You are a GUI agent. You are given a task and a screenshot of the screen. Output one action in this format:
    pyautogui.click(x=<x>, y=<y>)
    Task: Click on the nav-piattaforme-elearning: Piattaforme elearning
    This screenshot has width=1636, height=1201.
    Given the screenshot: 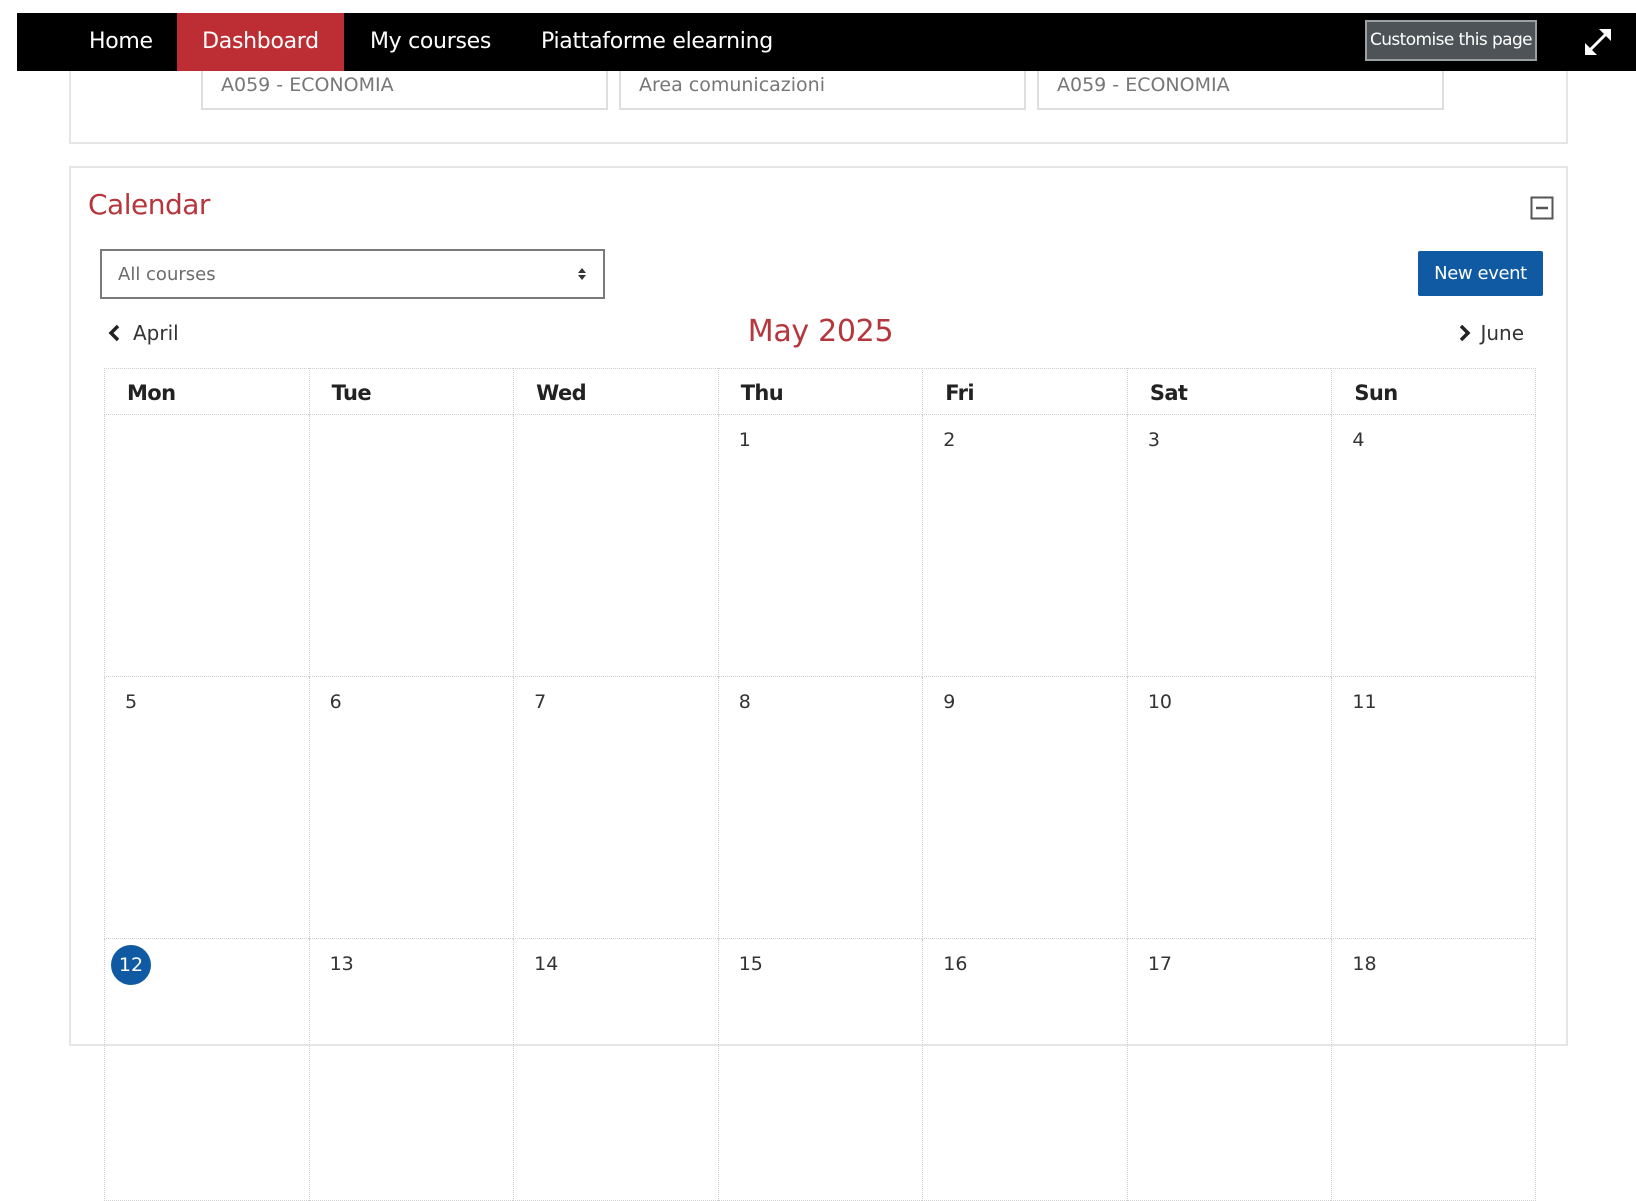 What is the action you would take?
    pyautogui.click(x=657, y=42)
    